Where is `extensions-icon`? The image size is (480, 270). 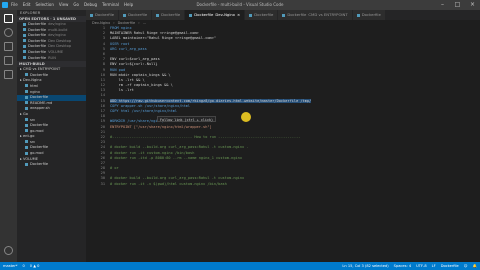 extensions-icon is located at coordinates (8, 74).